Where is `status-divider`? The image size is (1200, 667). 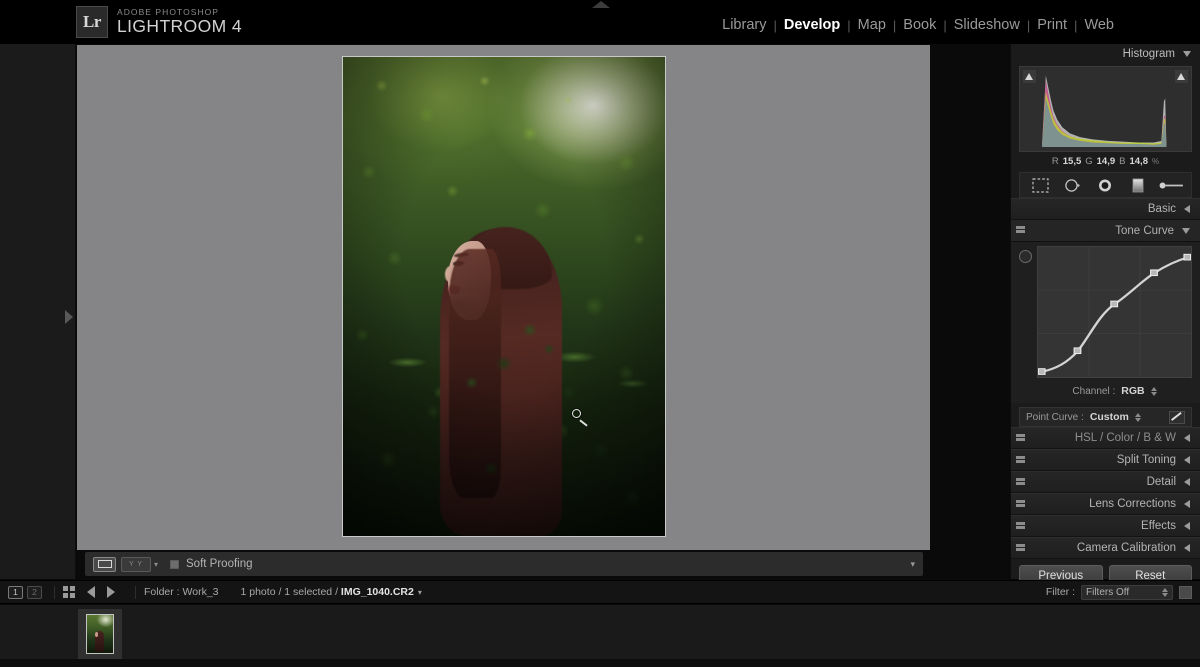 status-divider is located at coordinates (135, 592).